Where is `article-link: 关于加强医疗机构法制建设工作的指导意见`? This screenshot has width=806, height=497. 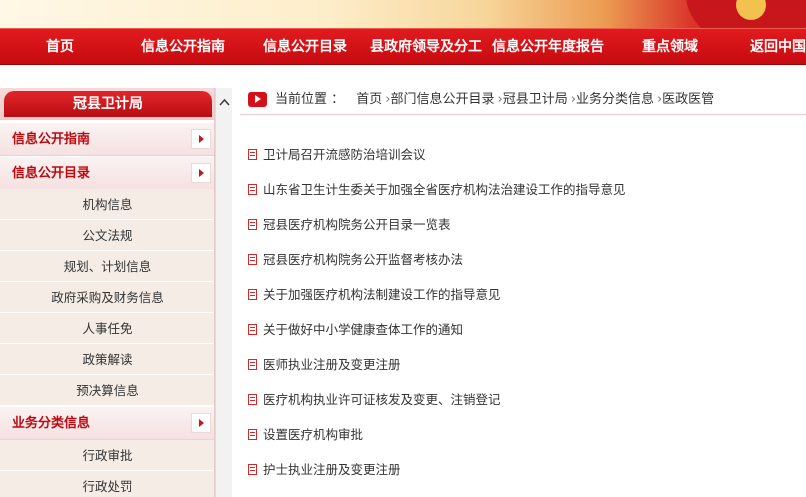 article-link: 关于加强医疗机构法制建设工作的指导意见 is located at coordinates (382, 295).